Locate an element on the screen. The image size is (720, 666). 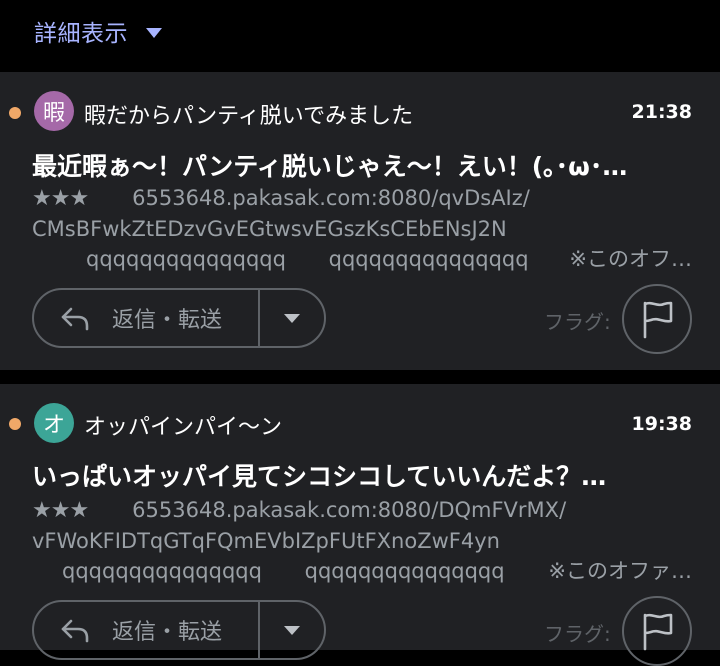
avatar: オ is located at coordinates (54, 423).